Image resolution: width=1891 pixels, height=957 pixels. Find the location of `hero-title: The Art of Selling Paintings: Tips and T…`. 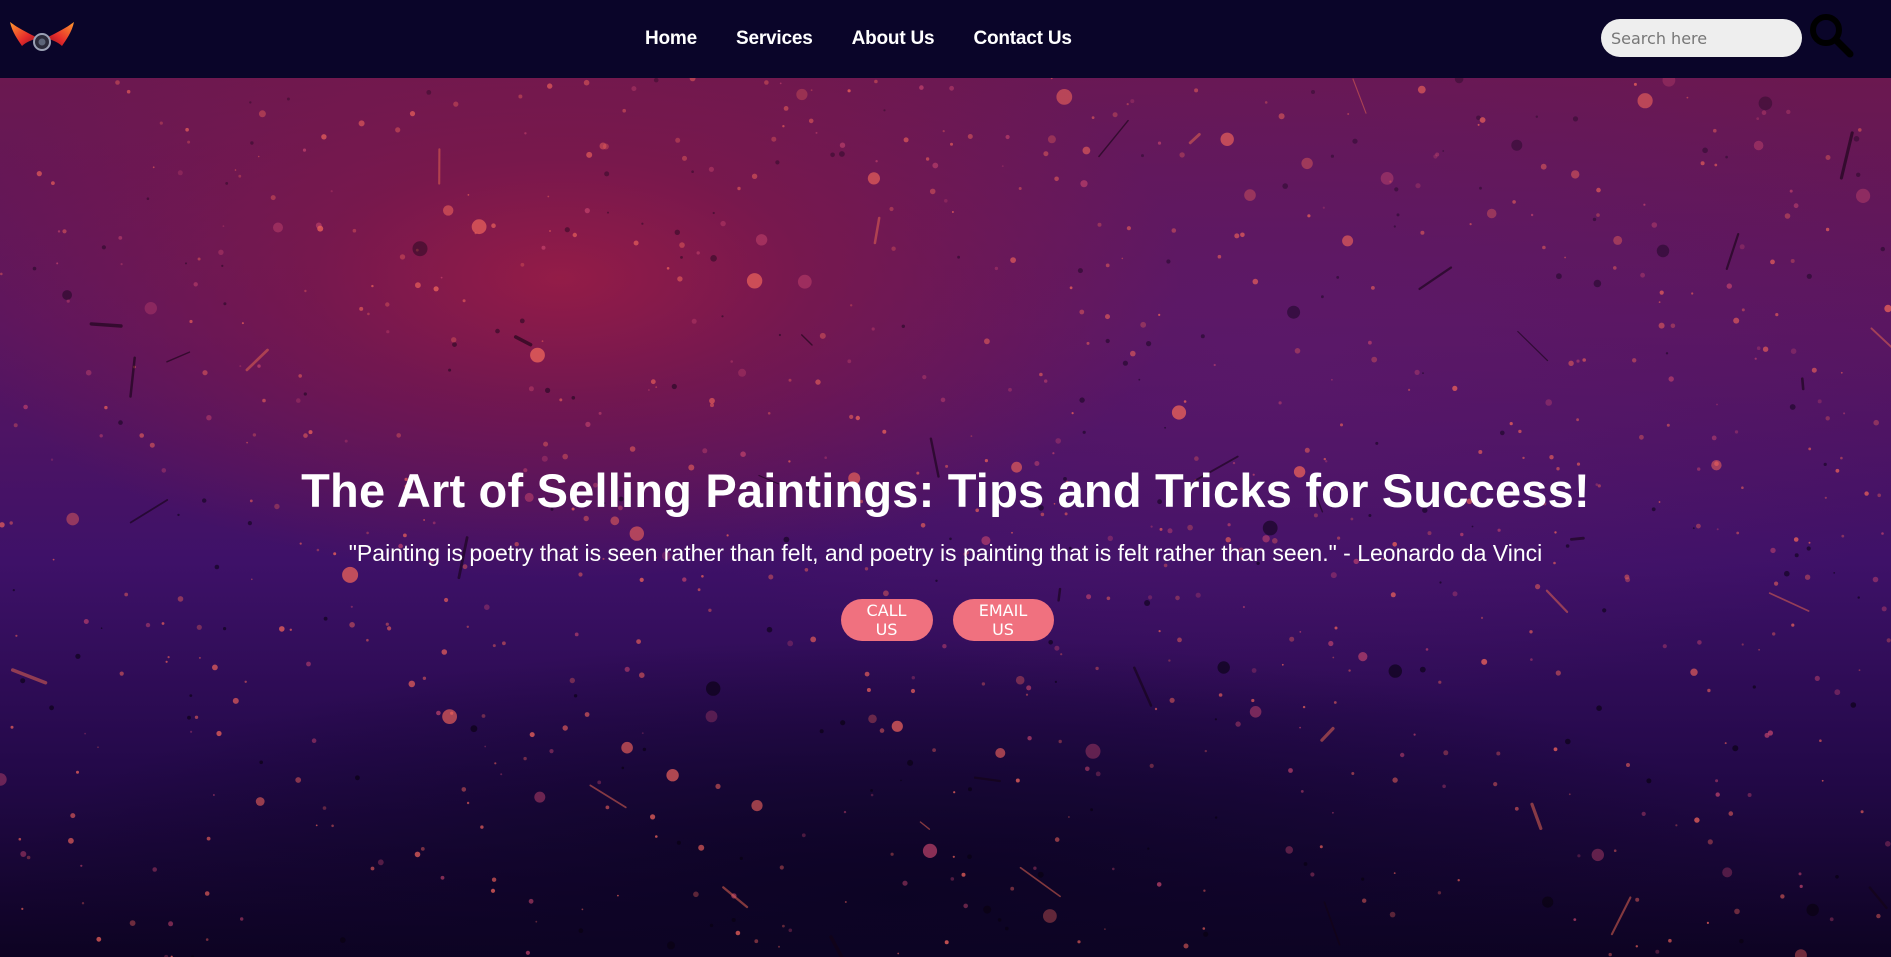

hero-title: The Art of Selling Paintings: Tips and T… is located at coordinates (945, 490).